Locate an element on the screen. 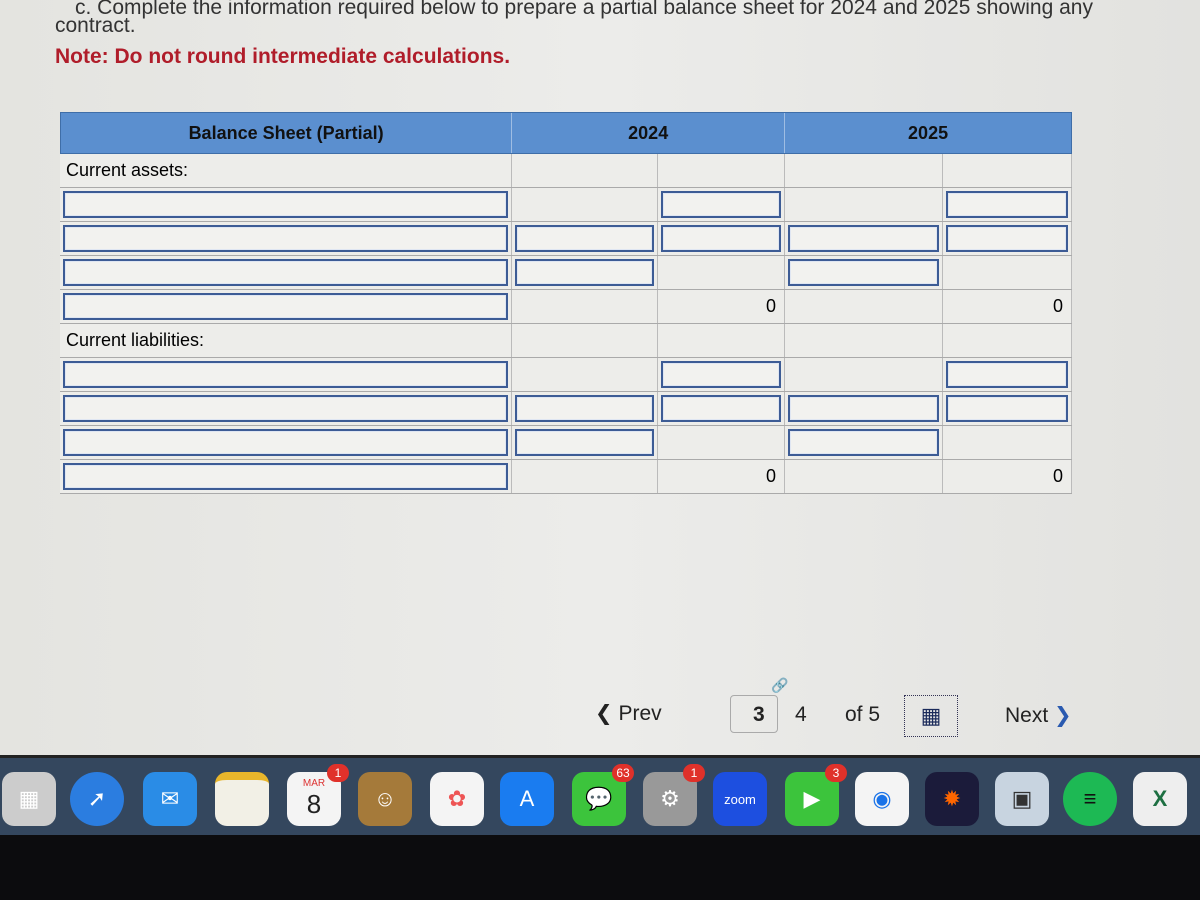 This screenshot has height=900, width=1200. mail-icon: ✉ is located at coordinates (170, 799).